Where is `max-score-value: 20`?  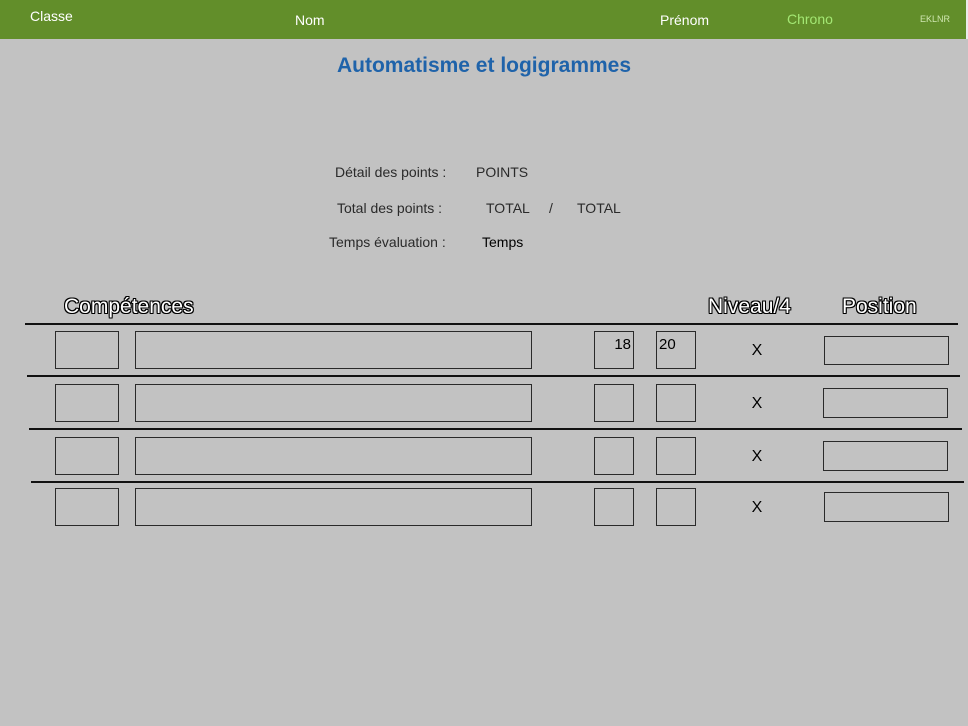 max-score-value: 20 is located at coordinates (667, 344).